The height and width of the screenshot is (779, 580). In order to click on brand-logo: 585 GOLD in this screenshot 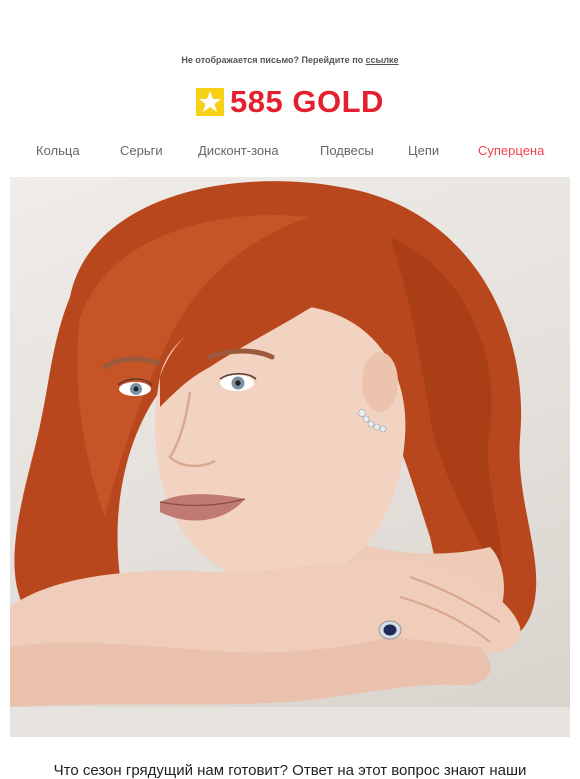, I will do `click(290, 101)`.